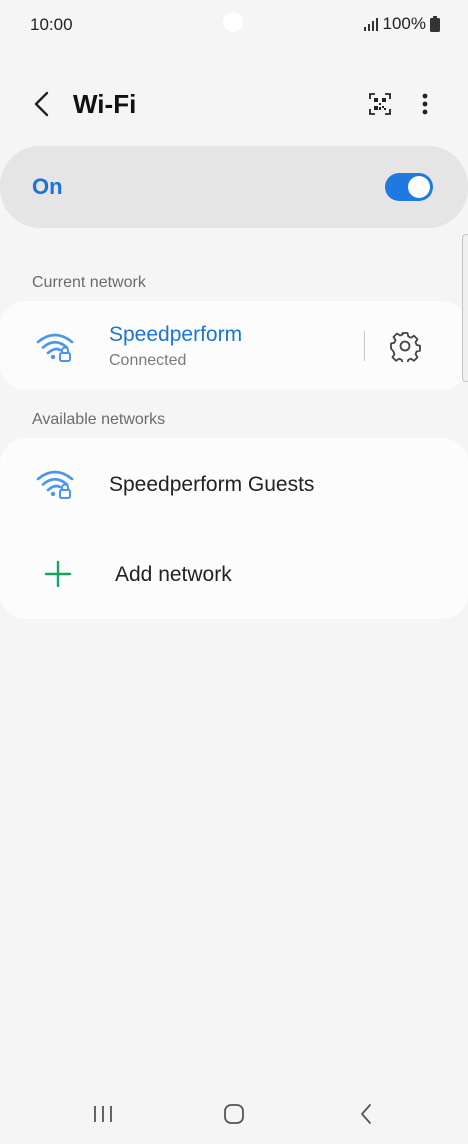  What do you see at coordinates (212, 484) in the screenshot?
I see `network-name: Speedperform Guests` at bounding box center [212, 484].